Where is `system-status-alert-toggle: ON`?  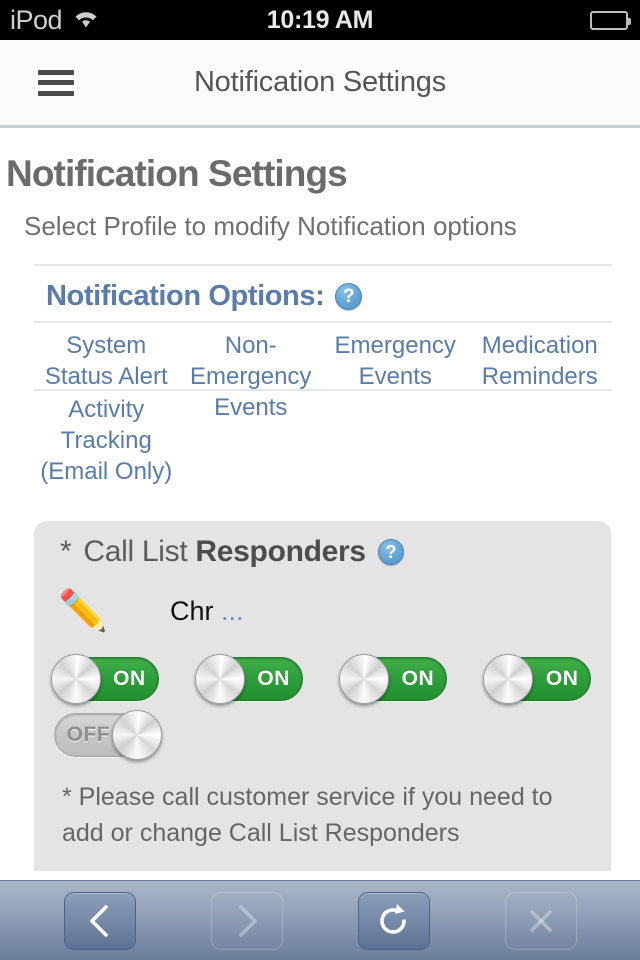 system-status-alert-toggle: ON is located at coordinates (104, 679).